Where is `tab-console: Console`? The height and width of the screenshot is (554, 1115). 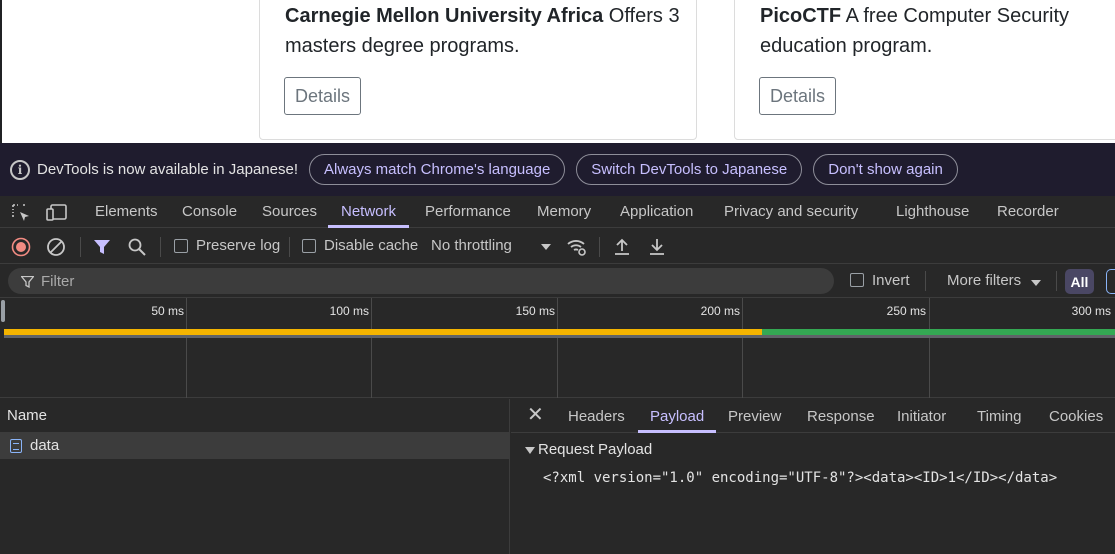 tab-console: Console is located at coordinates (209, 212).